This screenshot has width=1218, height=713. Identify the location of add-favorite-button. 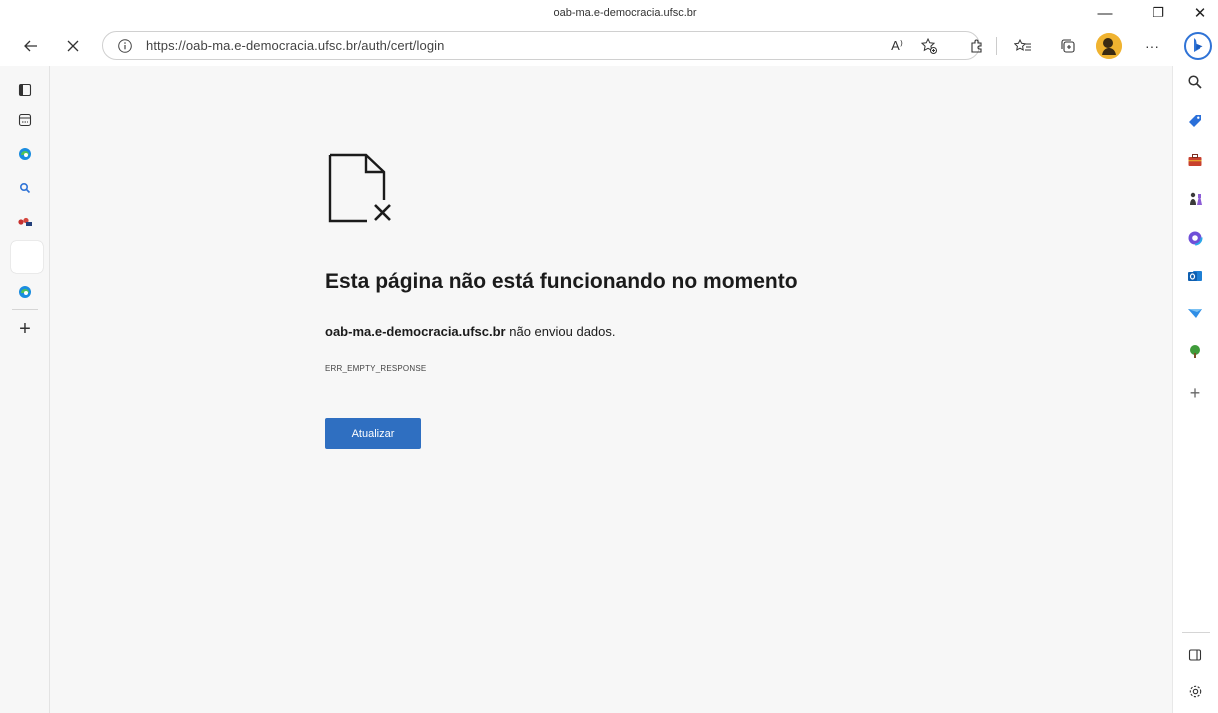
(929, 46).